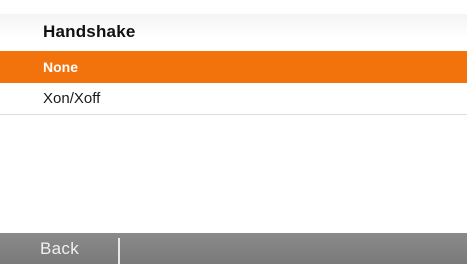  I want to click on softkey-divider, so click(119, 251).